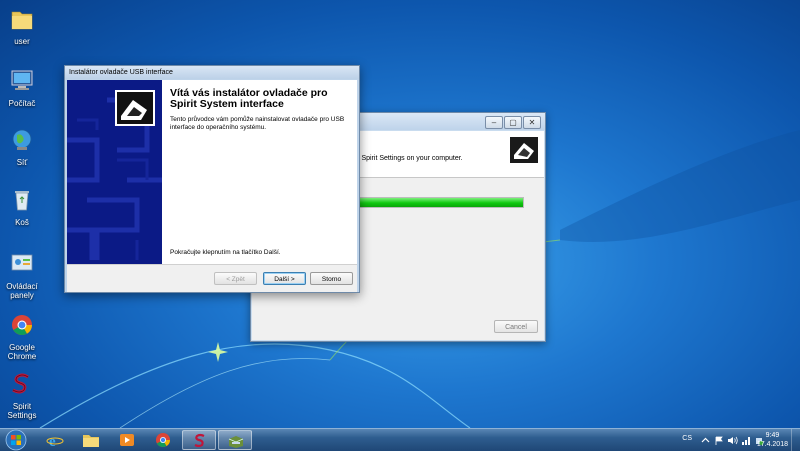  Describe the element at coordinates (22, 395) in the screenshot. I see `desktop-icon-spirit-settings: Spirit Settings` at that location.